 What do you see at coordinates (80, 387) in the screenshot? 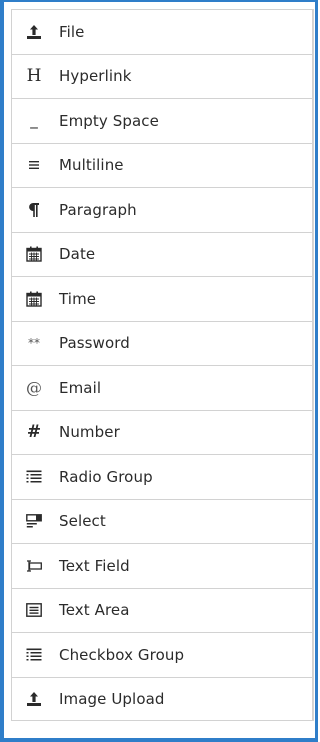
I see `toolbox-item-label: Email` at bounding box center [80, 387].